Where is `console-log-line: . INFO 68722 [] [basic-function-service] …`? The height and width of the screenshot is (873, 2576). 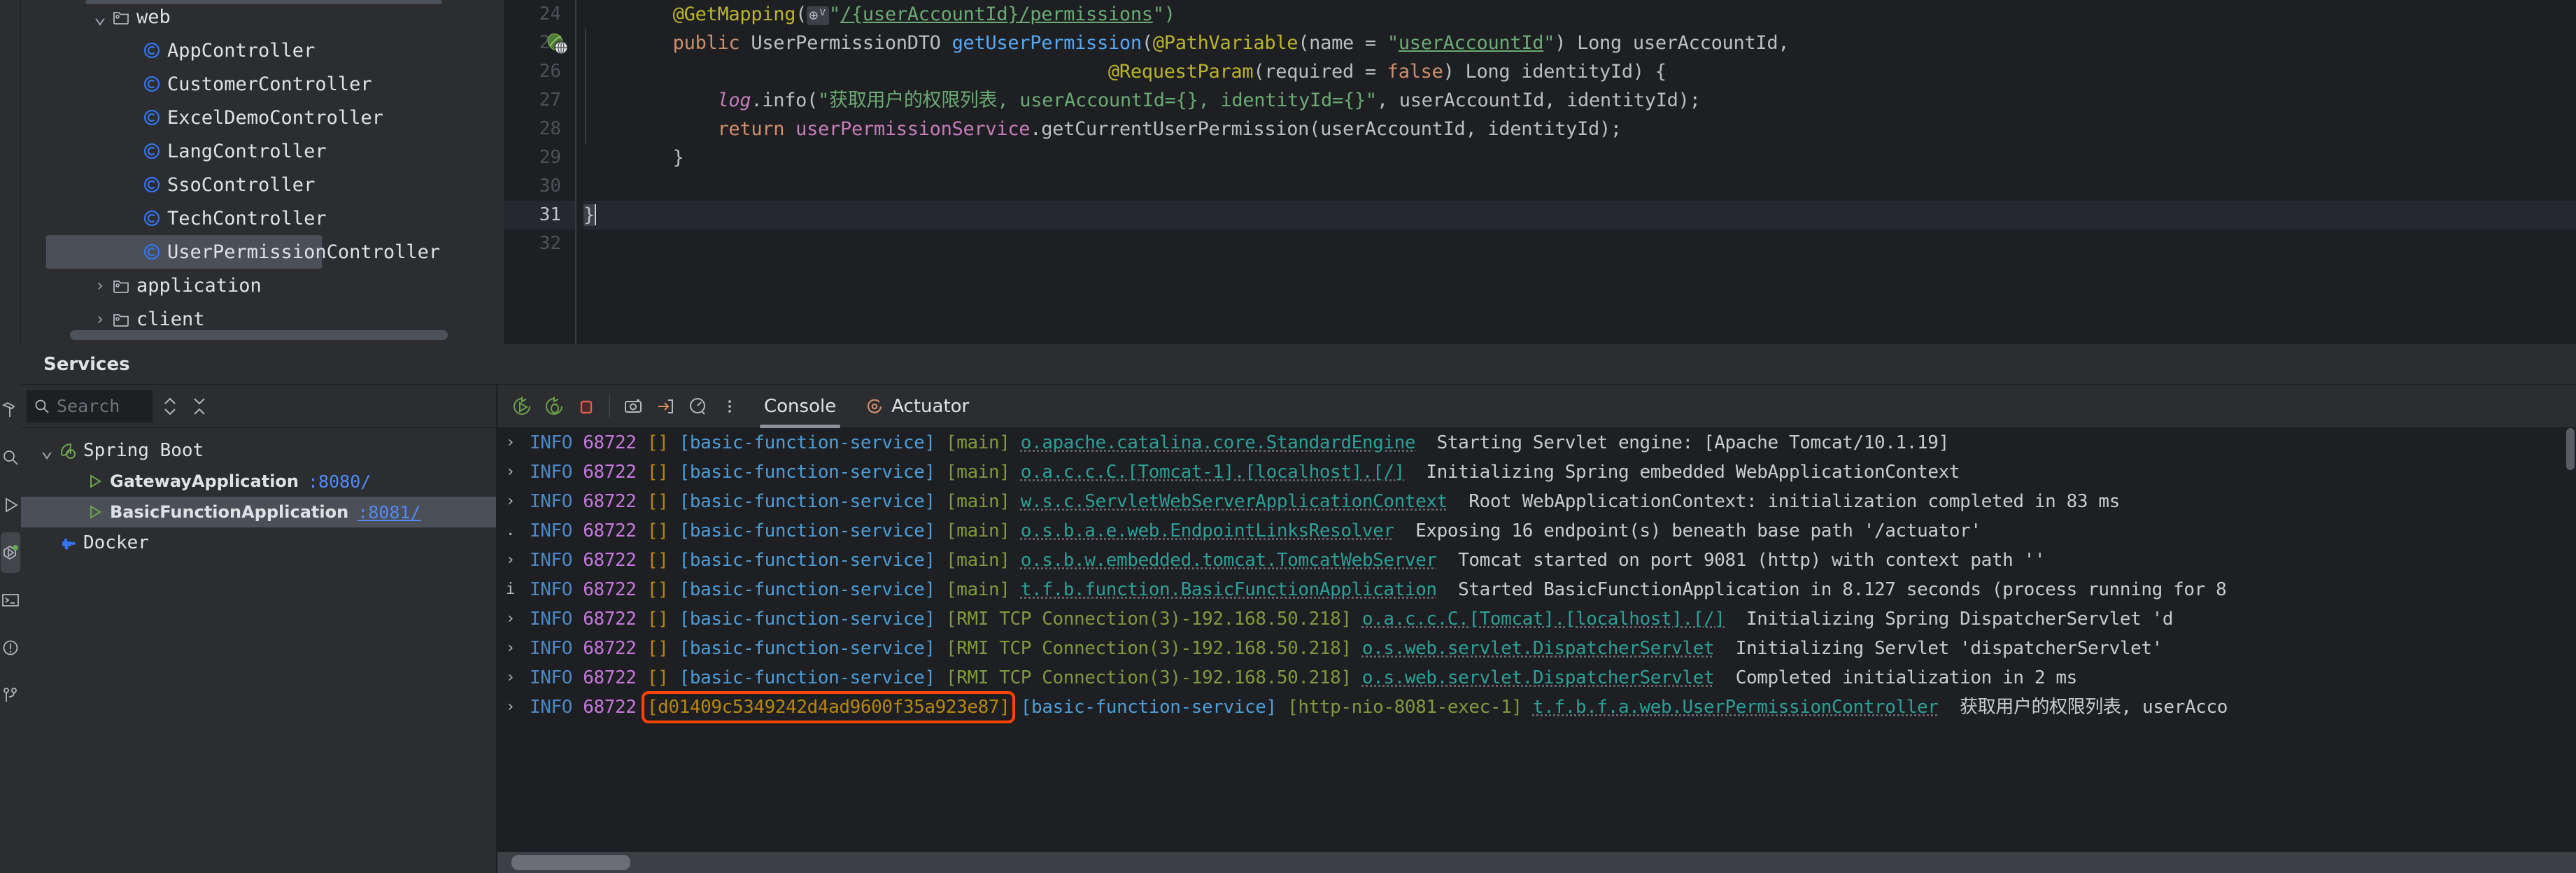
console-log-line: . INFO 68722 [] [basic-function-service] … is located at coordinates (1536, 531).